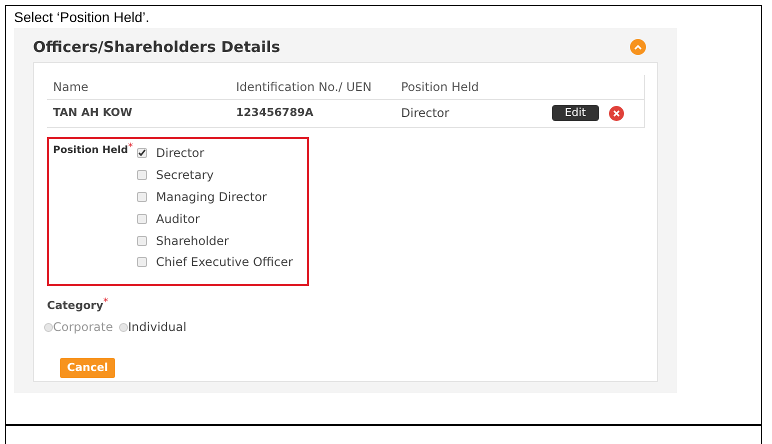 This screenshot has width=772, height=444. Describe the element at coordinates (454, 87) in the screenshot. I see `column-header: Position Held` at that location.